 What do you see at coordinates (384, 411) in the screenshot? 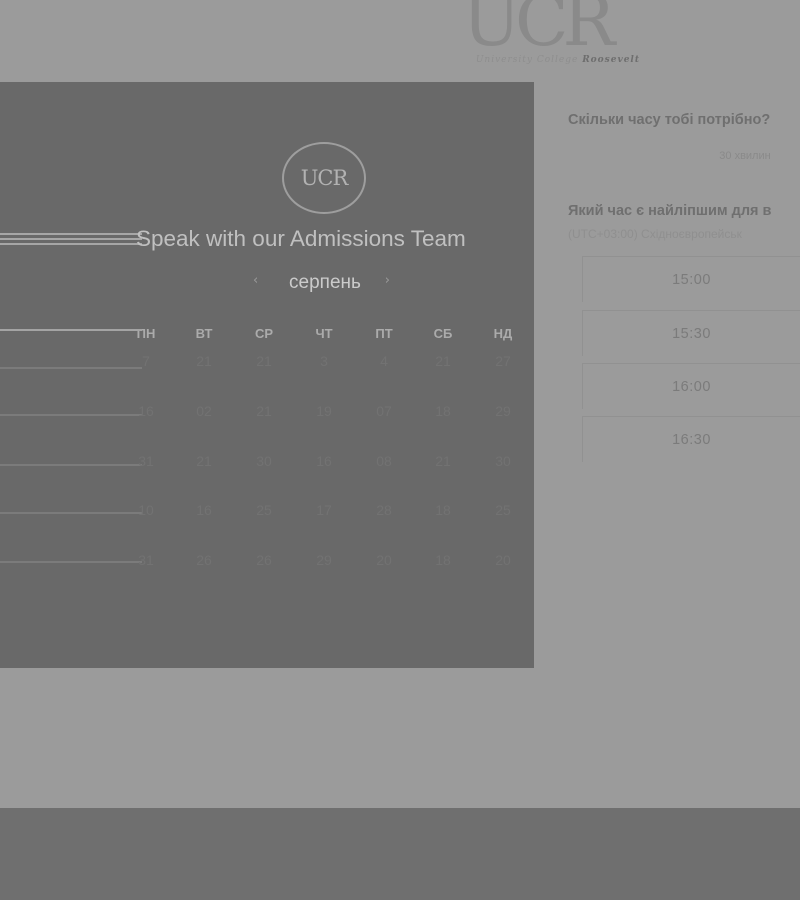
I see `calendar-day: 07` at bounding box center [384, 411].